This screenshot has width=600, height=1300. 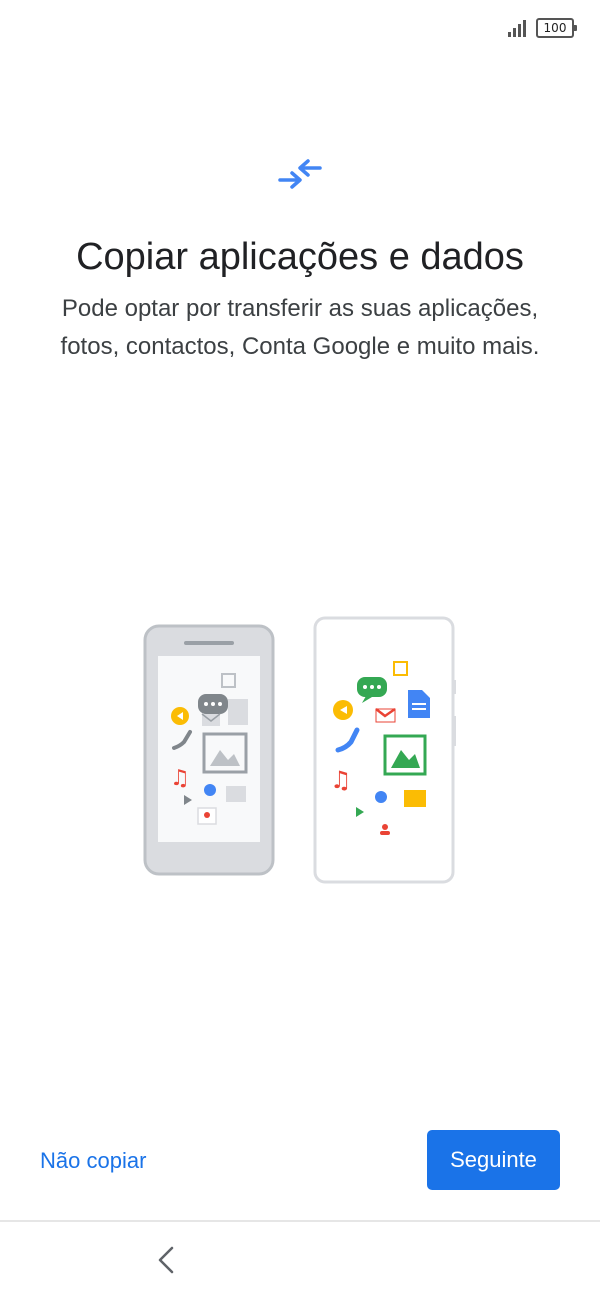 I want to click on page-title: Copiar aplicações e dados, so click(x=300, y=257).